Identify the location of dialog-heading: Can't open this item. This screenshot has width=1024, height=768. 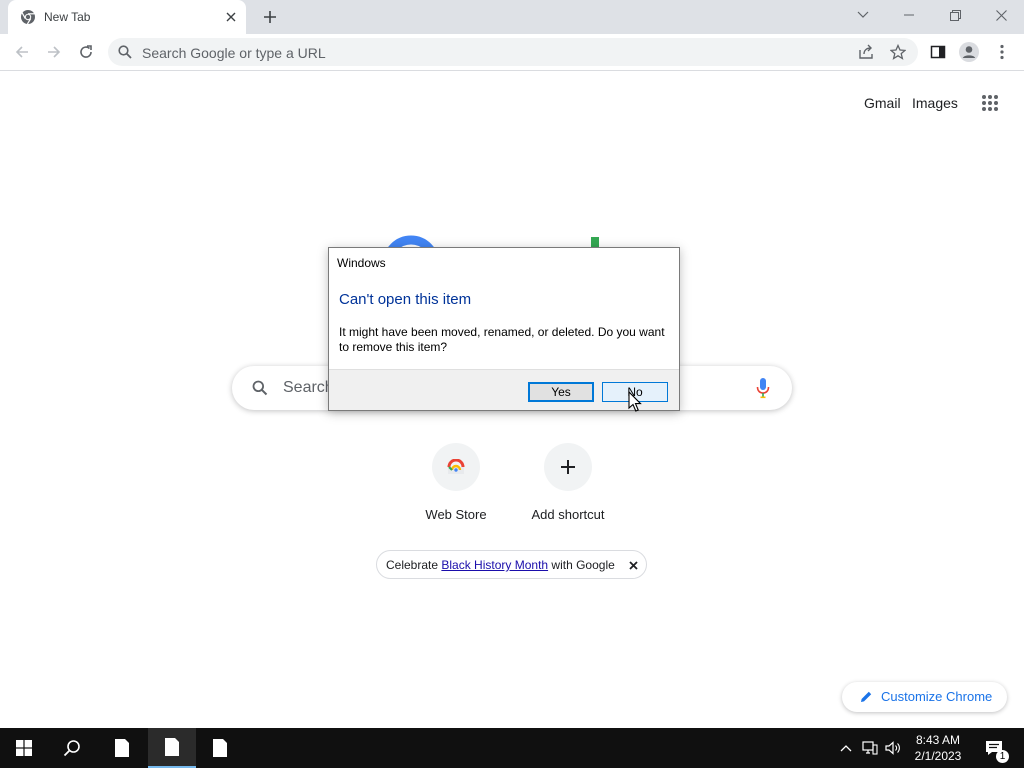
(405, 299).